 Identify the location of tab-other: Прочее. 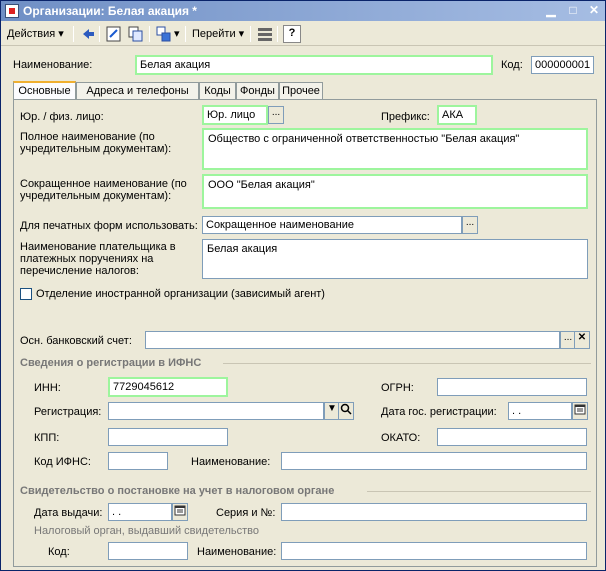
(301, 91).